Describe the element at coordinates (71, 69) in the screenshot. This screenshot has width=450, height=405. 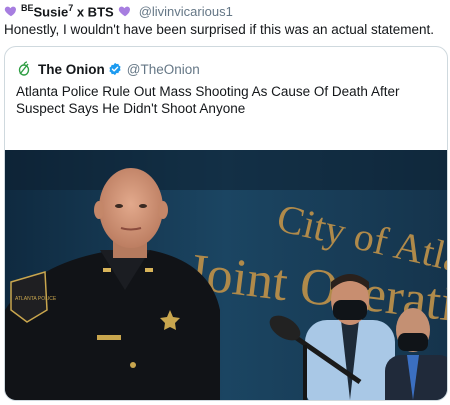
I see `quoted-author-name: The Onion` at that location.